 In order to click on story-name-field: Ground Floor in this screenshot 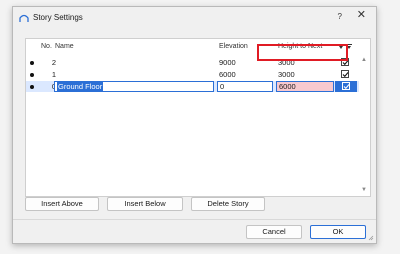, I will do `click(134, 86)`.